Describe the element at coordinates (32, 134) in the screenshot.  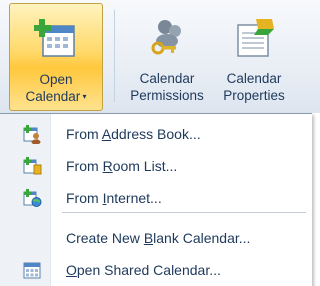
I see `address-book-calendar-icon` at that location.